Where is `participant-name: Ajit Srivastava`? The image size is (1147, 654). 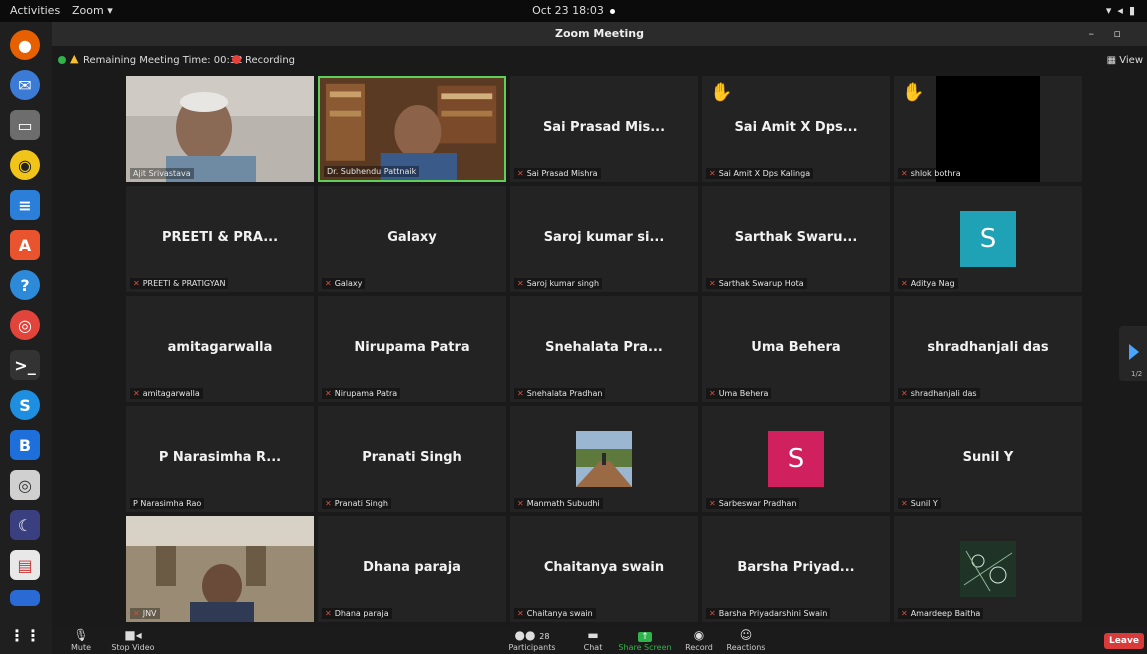 participant-name: Ajit Srivastava is located at coordinates (162, 173).